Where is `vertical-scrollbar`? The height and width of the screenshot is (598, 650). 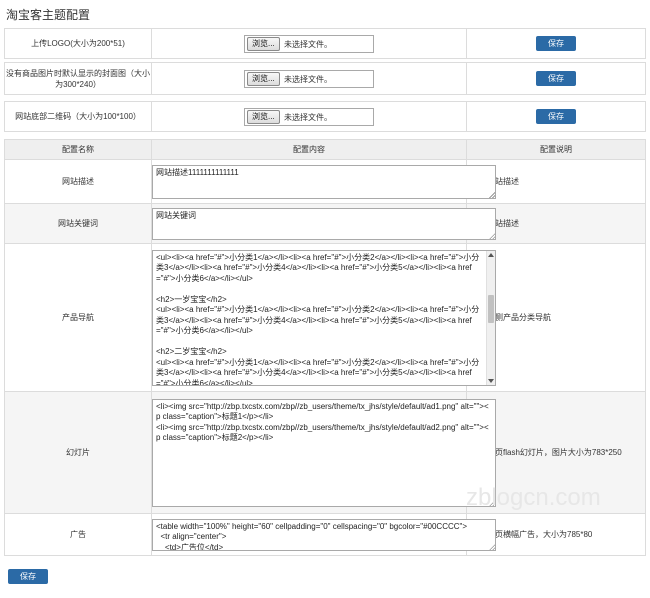 vertical-scrollbar is located at coordinates (490, 317).